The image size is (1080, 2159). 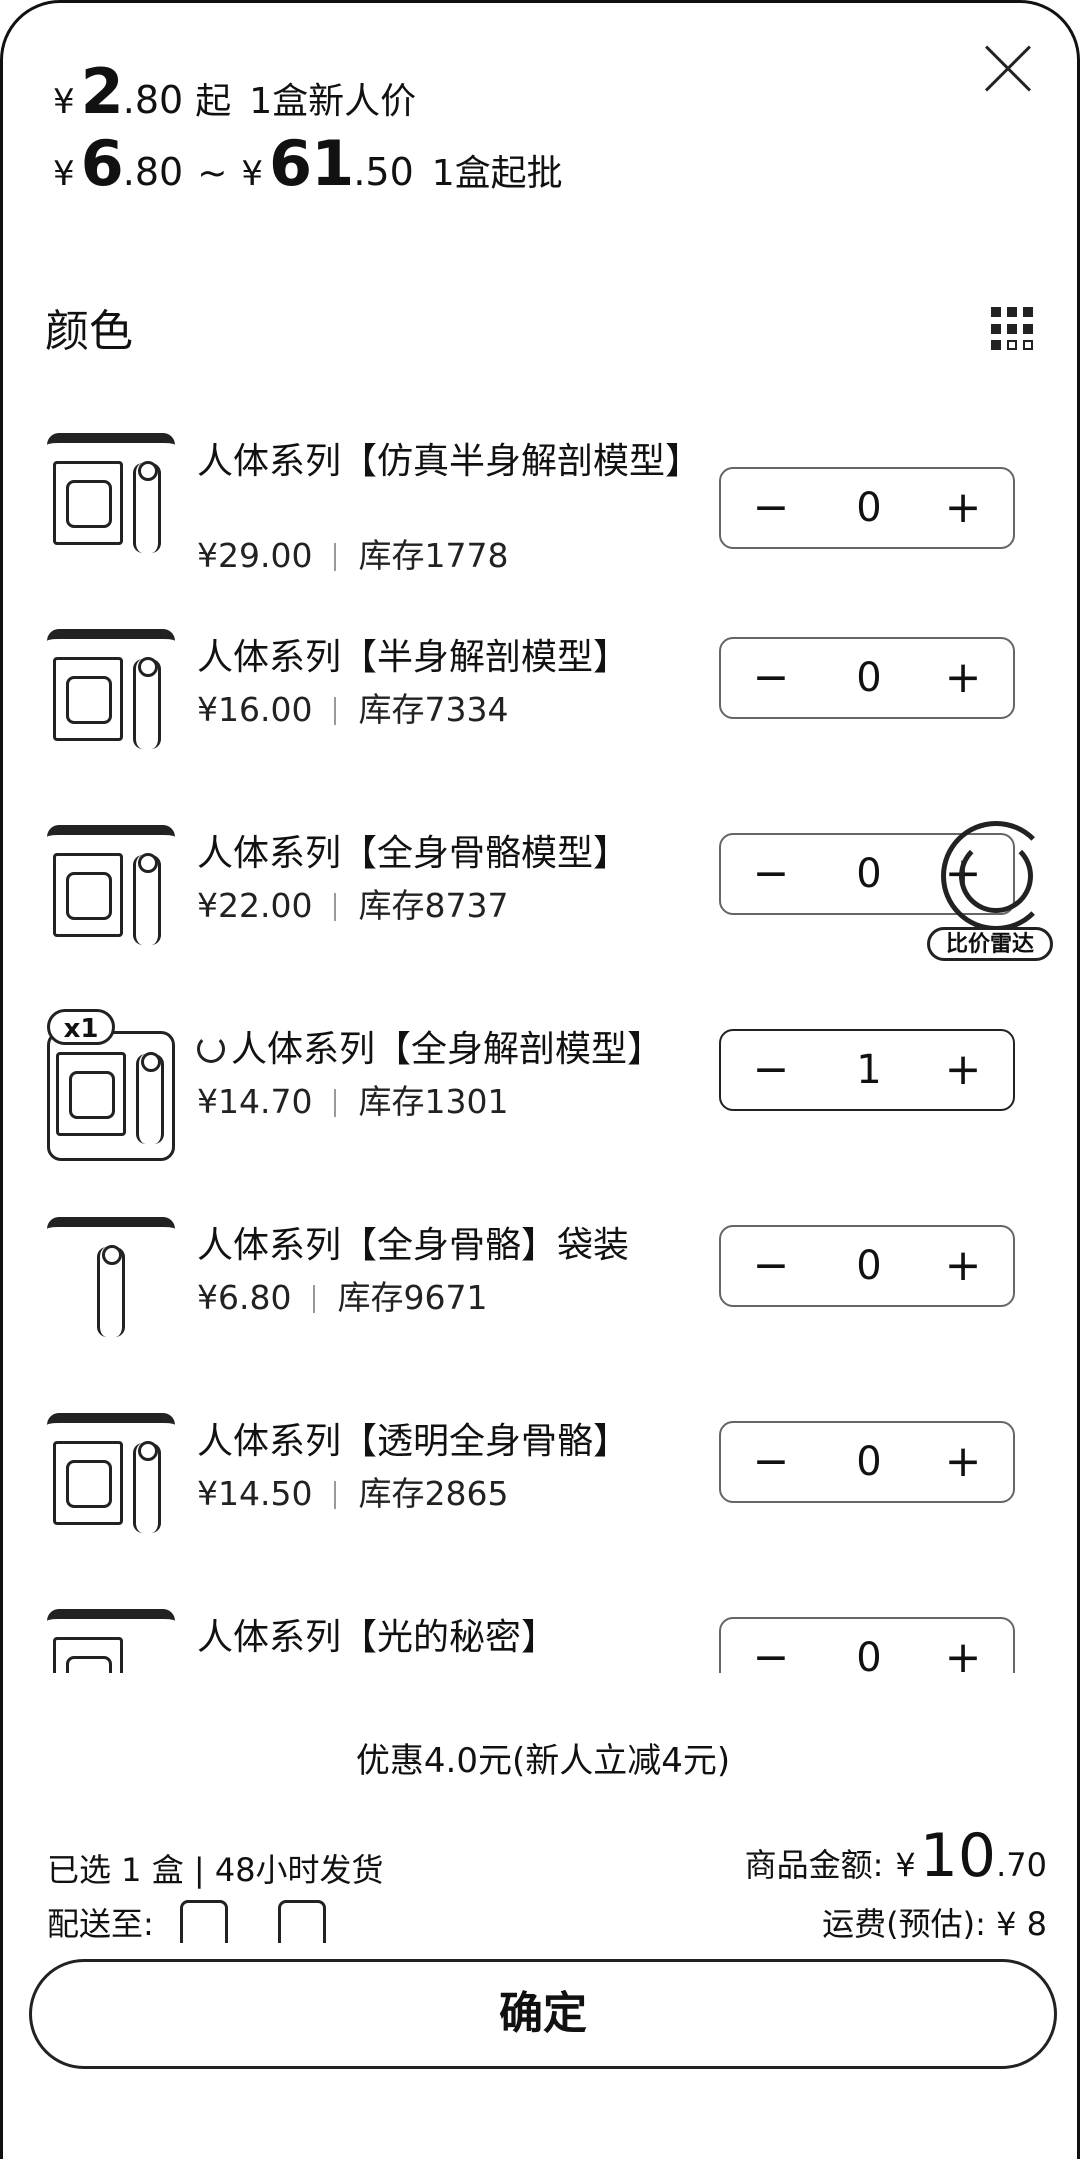 What do you see at coordinates (541, 1484) in the screenshot?
I see `list-item: 人体系列【透明全身骨骼】 ¥14.50 库存2865 − 0 +` at bounding box center [541, 1484].